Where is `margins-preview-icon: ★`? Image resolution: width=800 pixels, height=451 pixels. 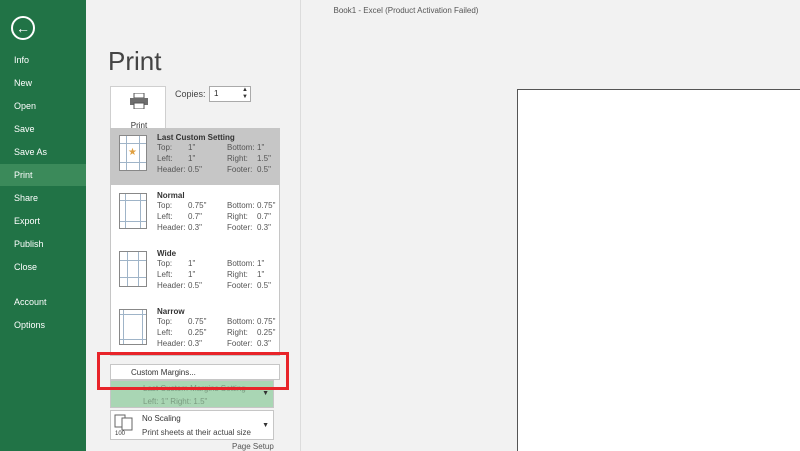 margins-preview-icon: ★ is located at coordinates (133, 153).